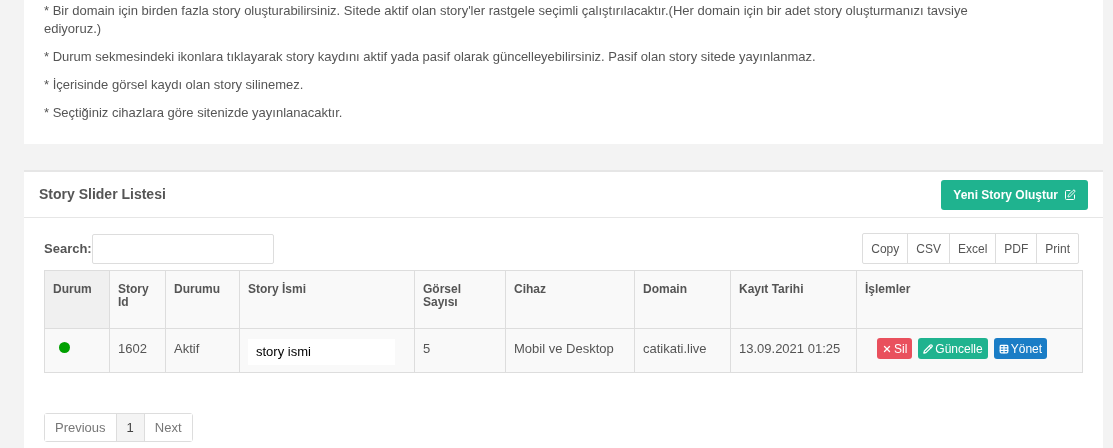 The image size is (1113, 448). I want to click on page-button: Next, so click(167, 427).